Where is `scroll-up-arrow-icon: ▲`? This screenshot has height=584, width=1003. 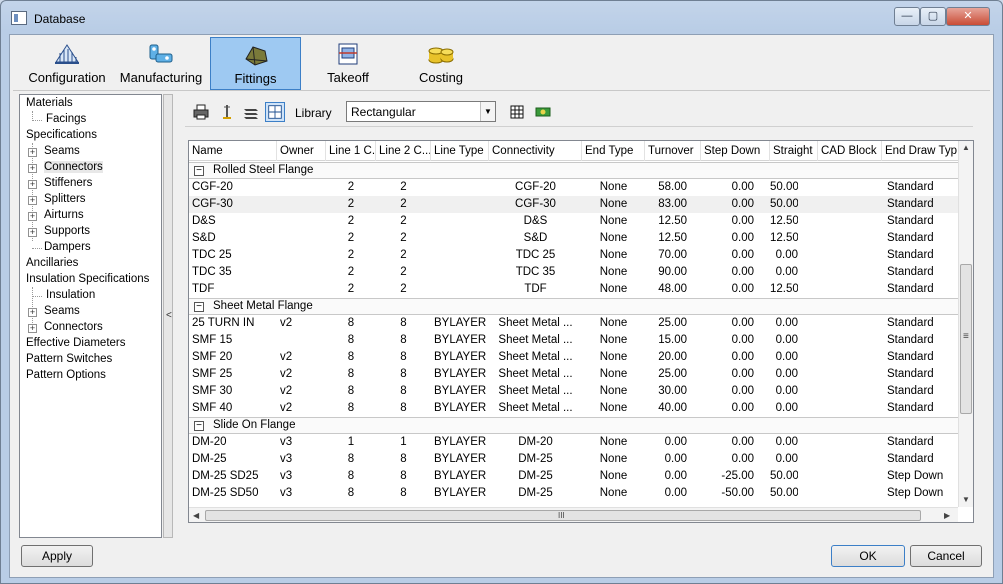 scroll-up-arrow-icon: ▲ is located at coordinates (966, 147).